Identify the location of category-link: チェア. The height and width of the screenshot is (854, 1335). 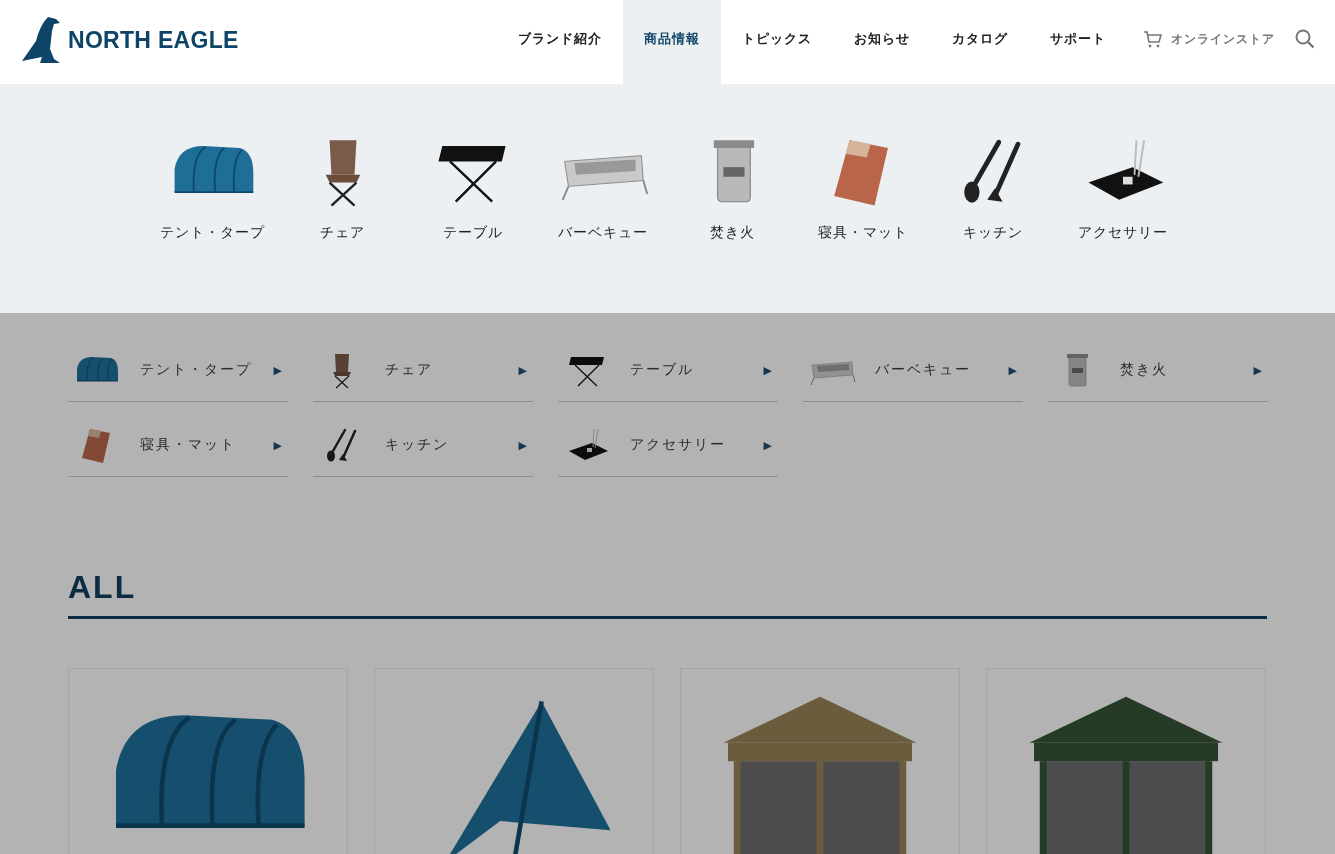
(342, 233).